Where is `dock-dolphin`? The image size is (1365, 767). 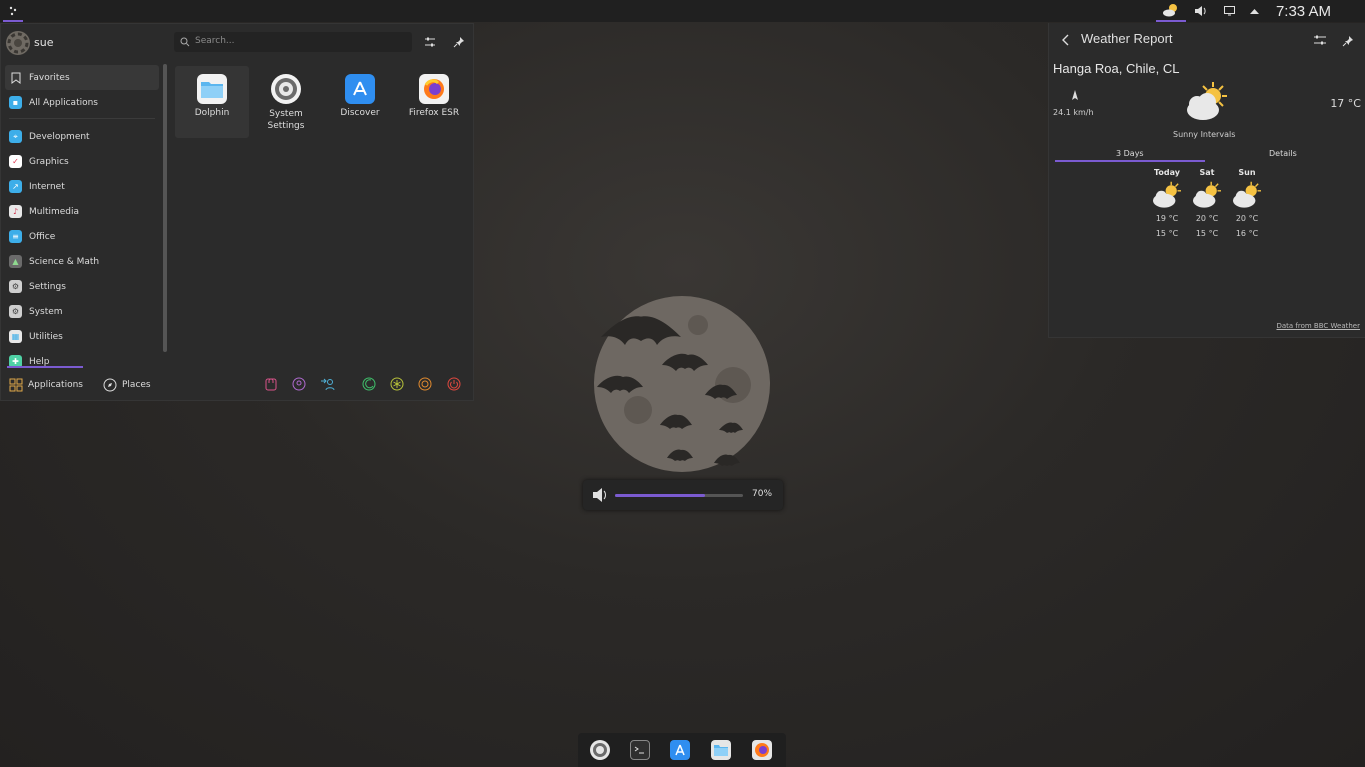 dock-dolphin is located at coordinates (721, 750).